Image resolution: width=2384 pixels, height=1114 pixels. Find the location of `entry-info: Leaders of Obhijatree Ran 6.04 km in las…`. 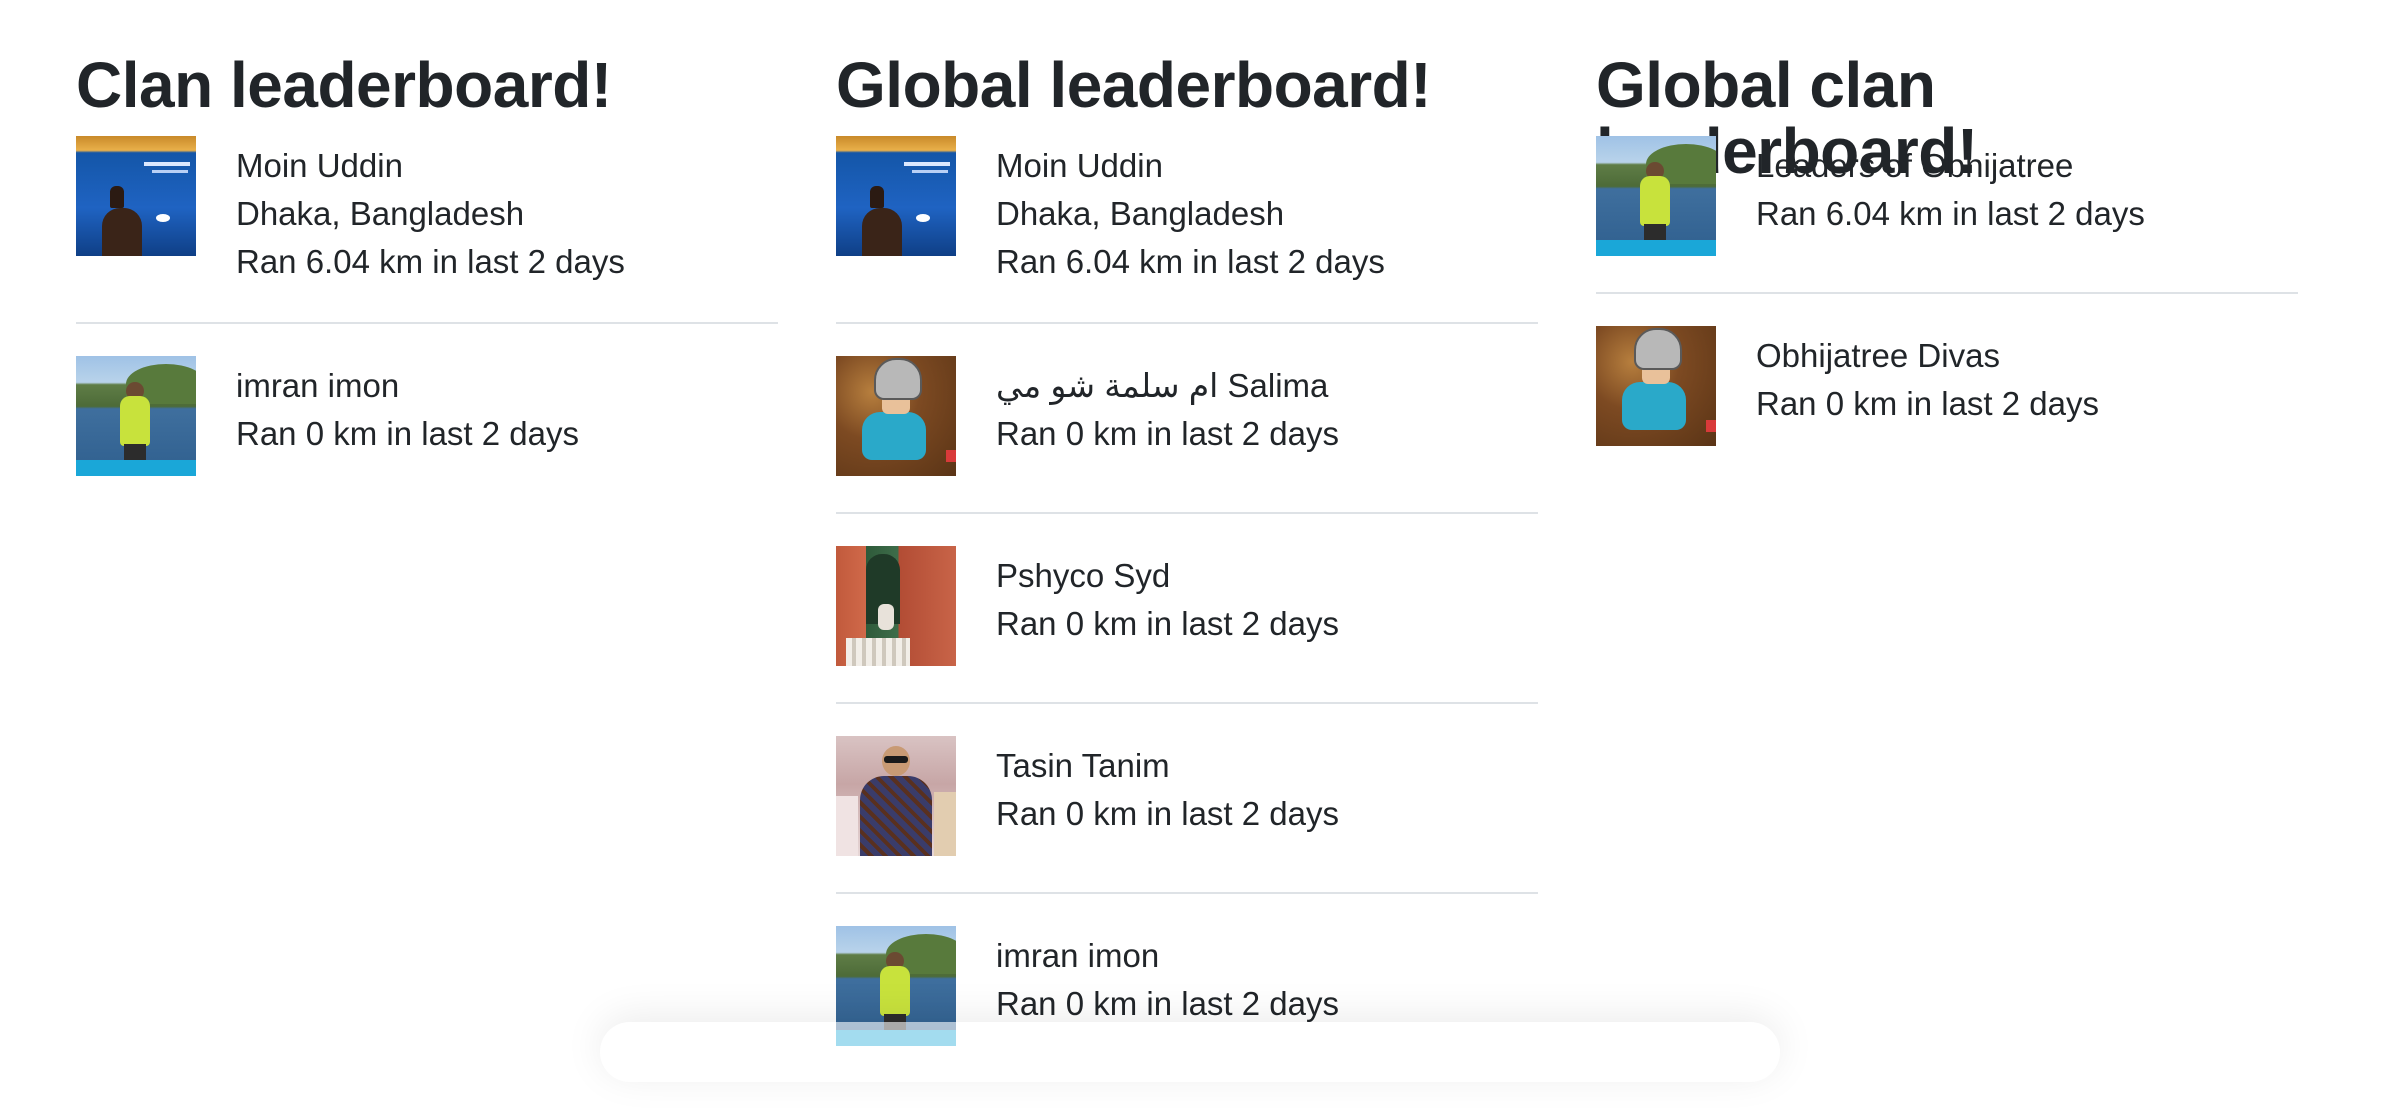

entry-info: Leaders of Obhijatree Ran 6.04 km in las… is located at coordinates (1950, 196).